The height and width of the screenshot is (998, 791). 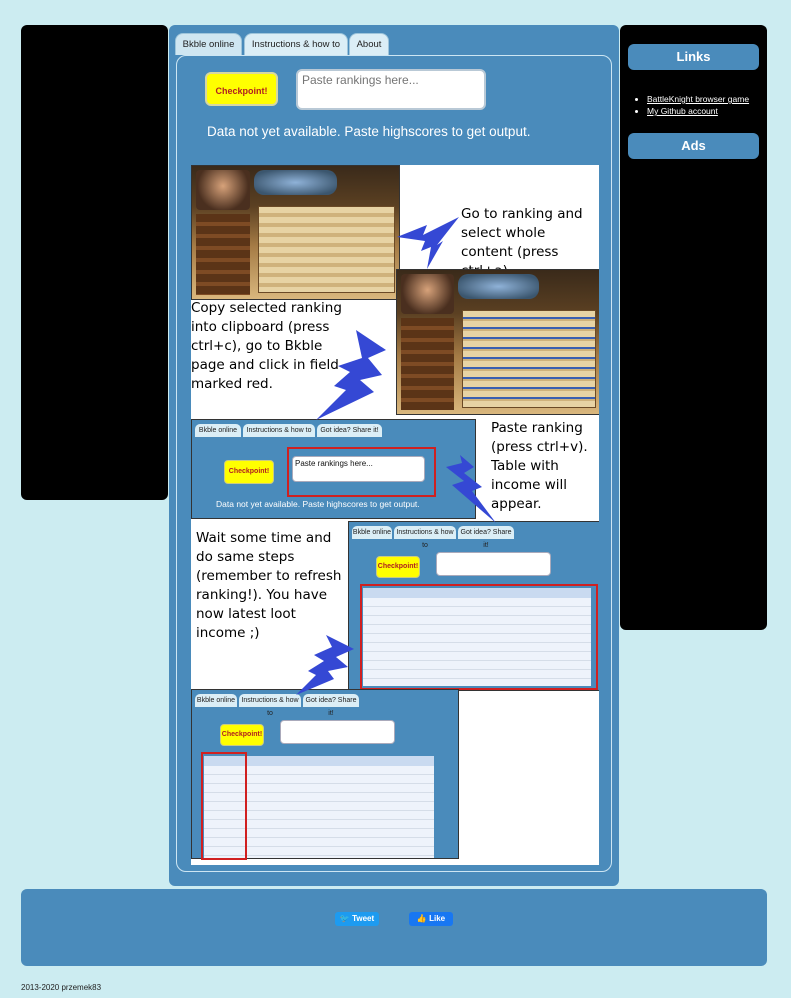 What do you see at coordinates (363, 918) in the screenshot?
I see `tweet-label: Tweet` at bounding box center [363, 918].